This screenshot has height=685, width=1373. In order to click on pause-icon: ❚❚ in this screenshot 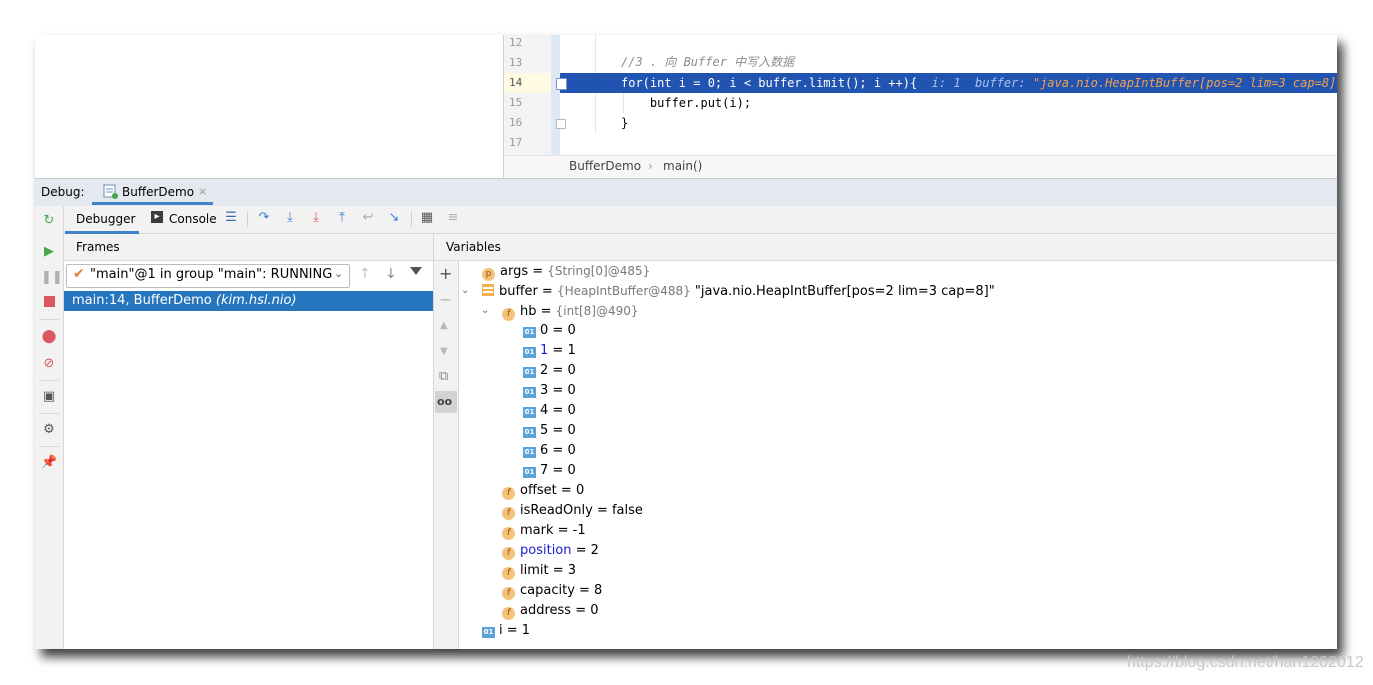, I will do `click(52, 278)`.